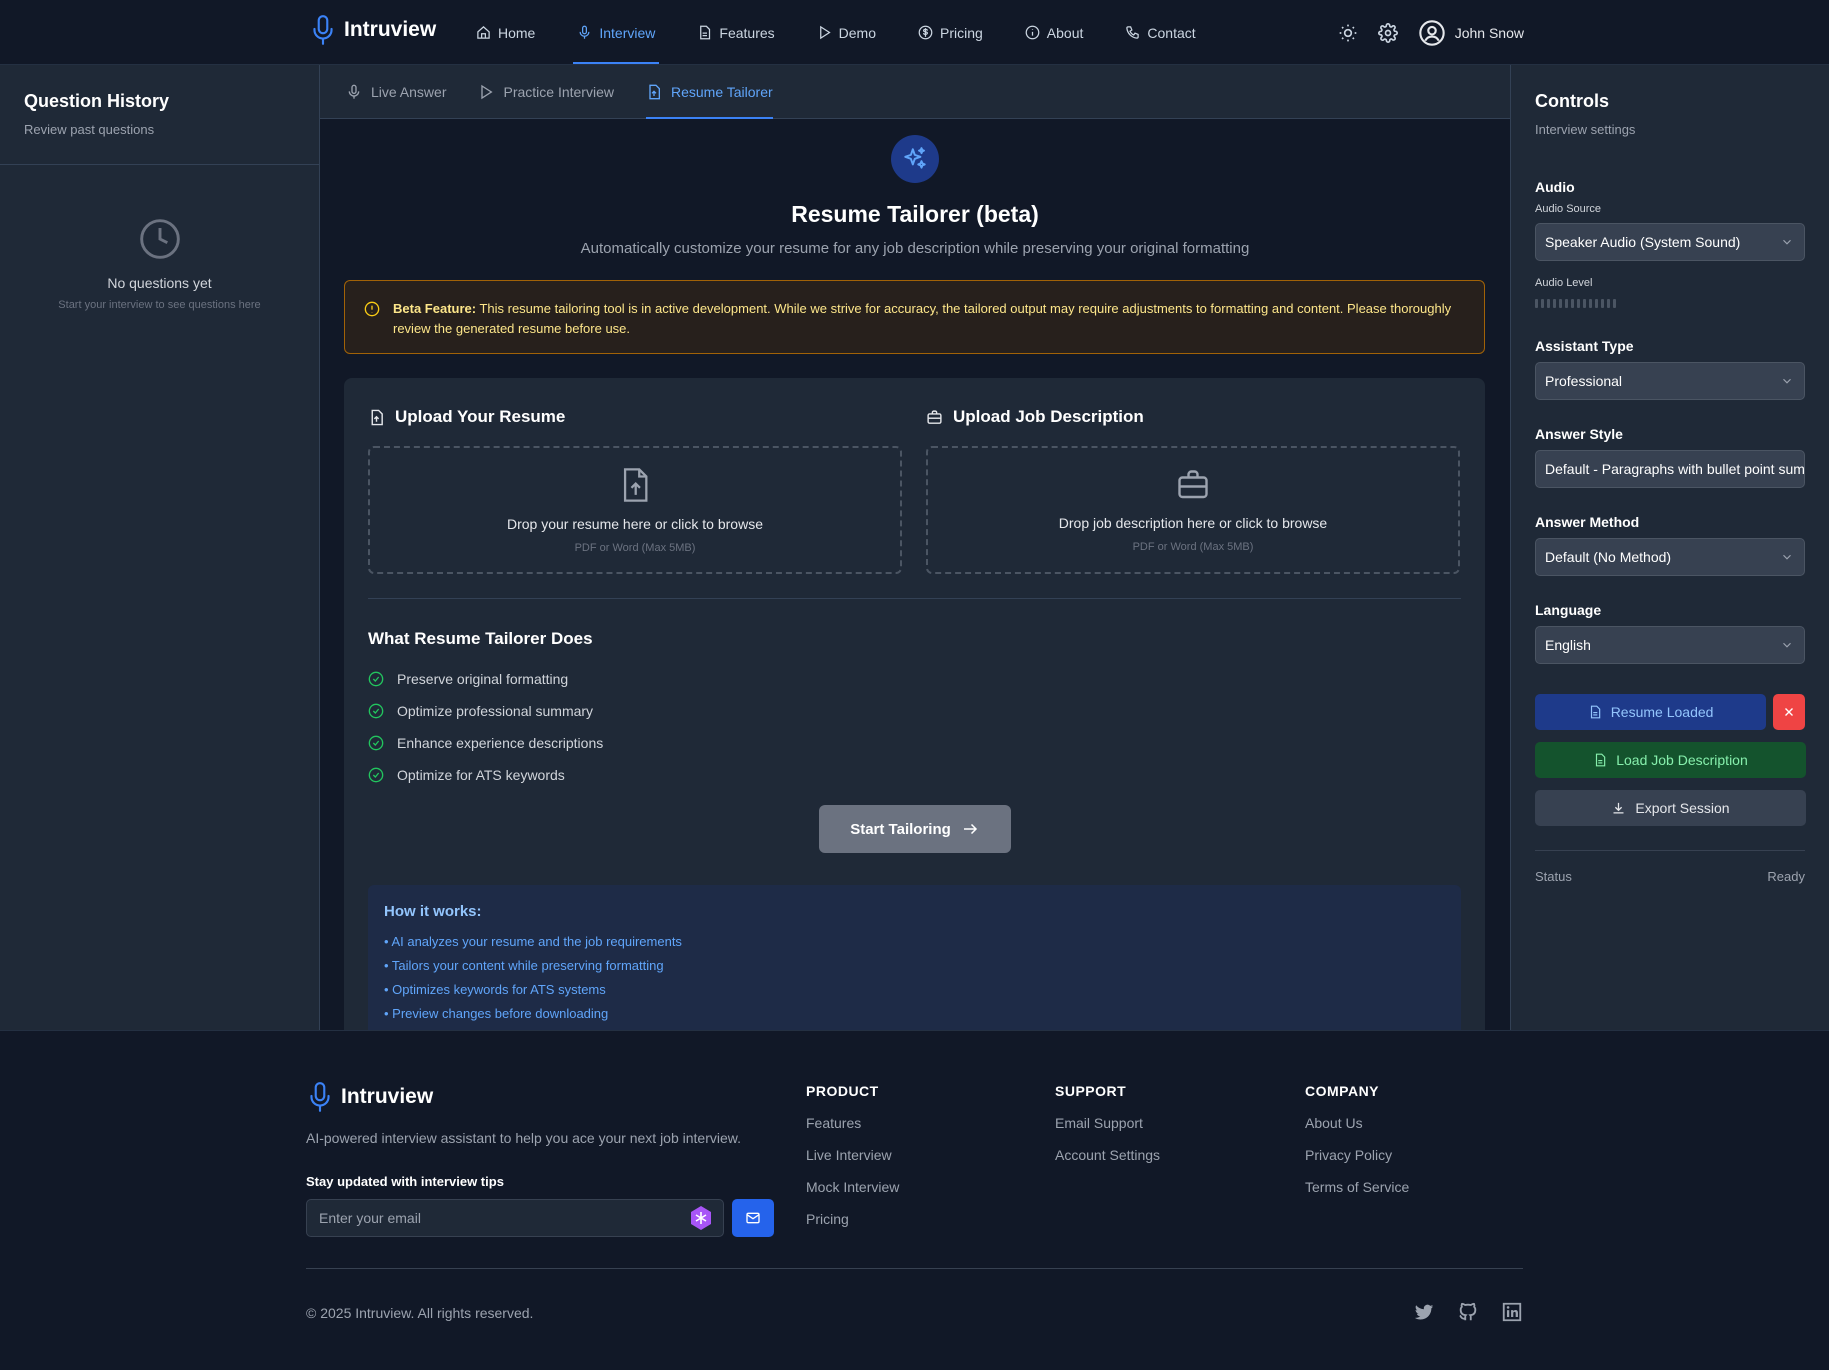  Describe the element at coordinates (481, 775) in the screenshot. I see `feature-label: Optimize for ATS keywords` at that location.